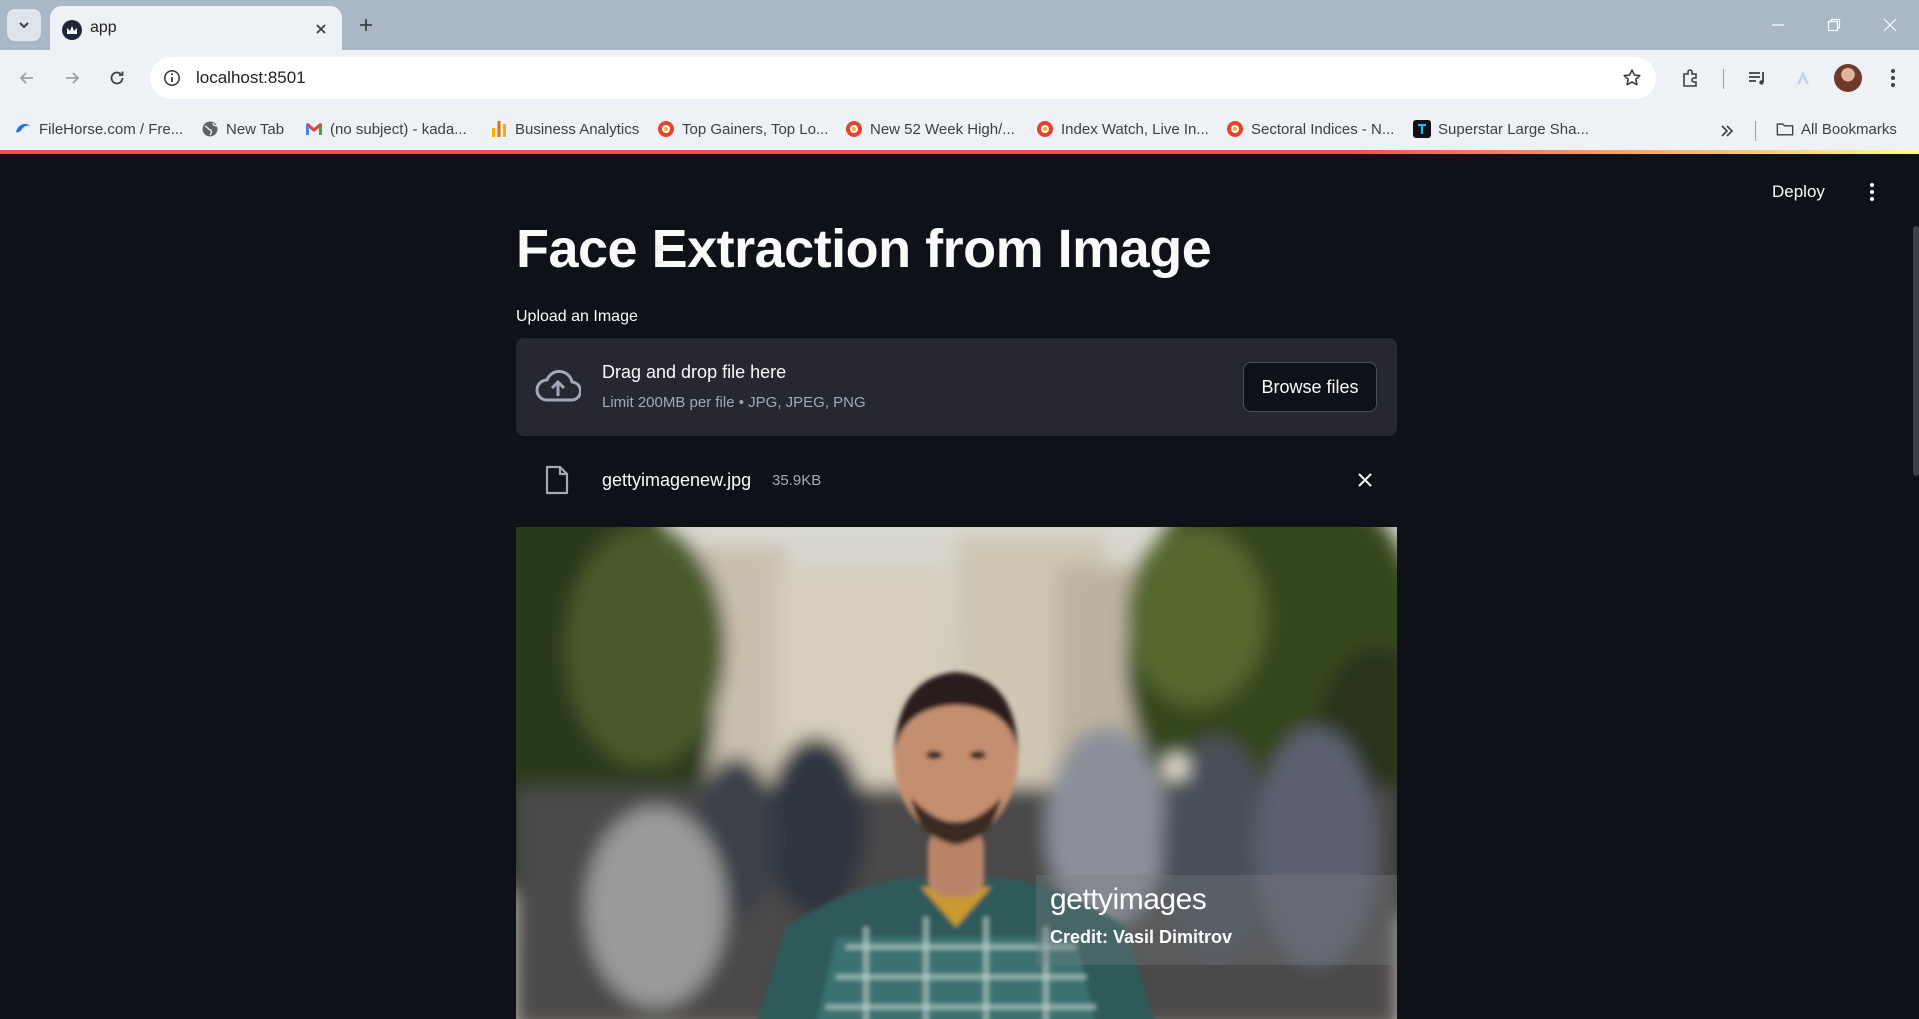  I want to click on remove-file-icon, so click(1365, 480).